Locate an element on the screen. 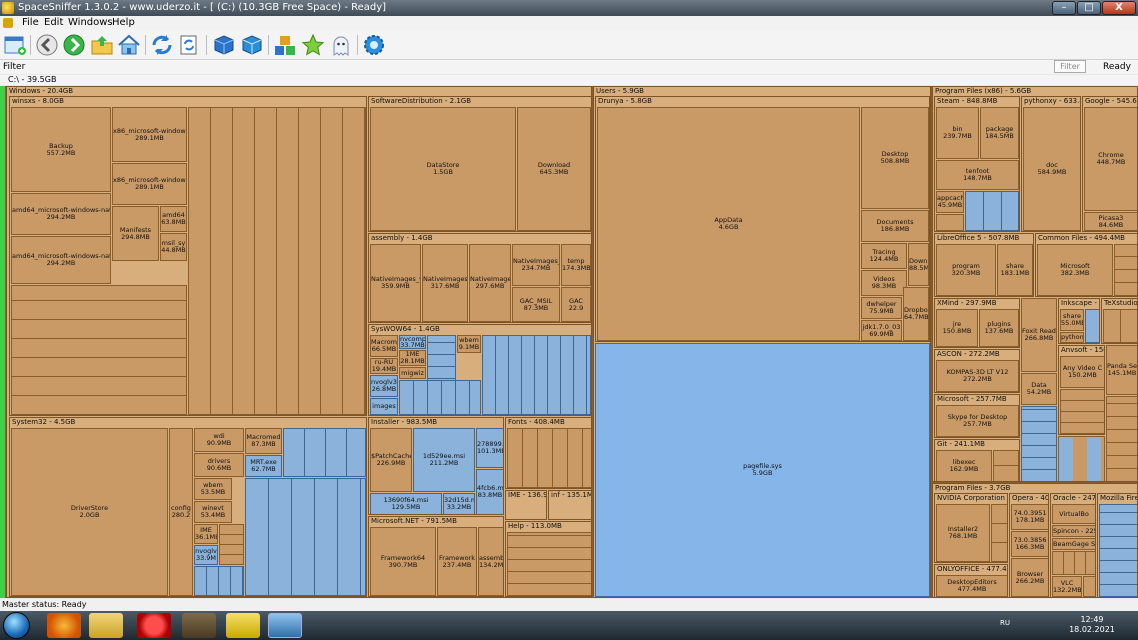 The image size is (1138, 640). tile-winevt: winevt 53.4MB is located at coordinates (213, 512).